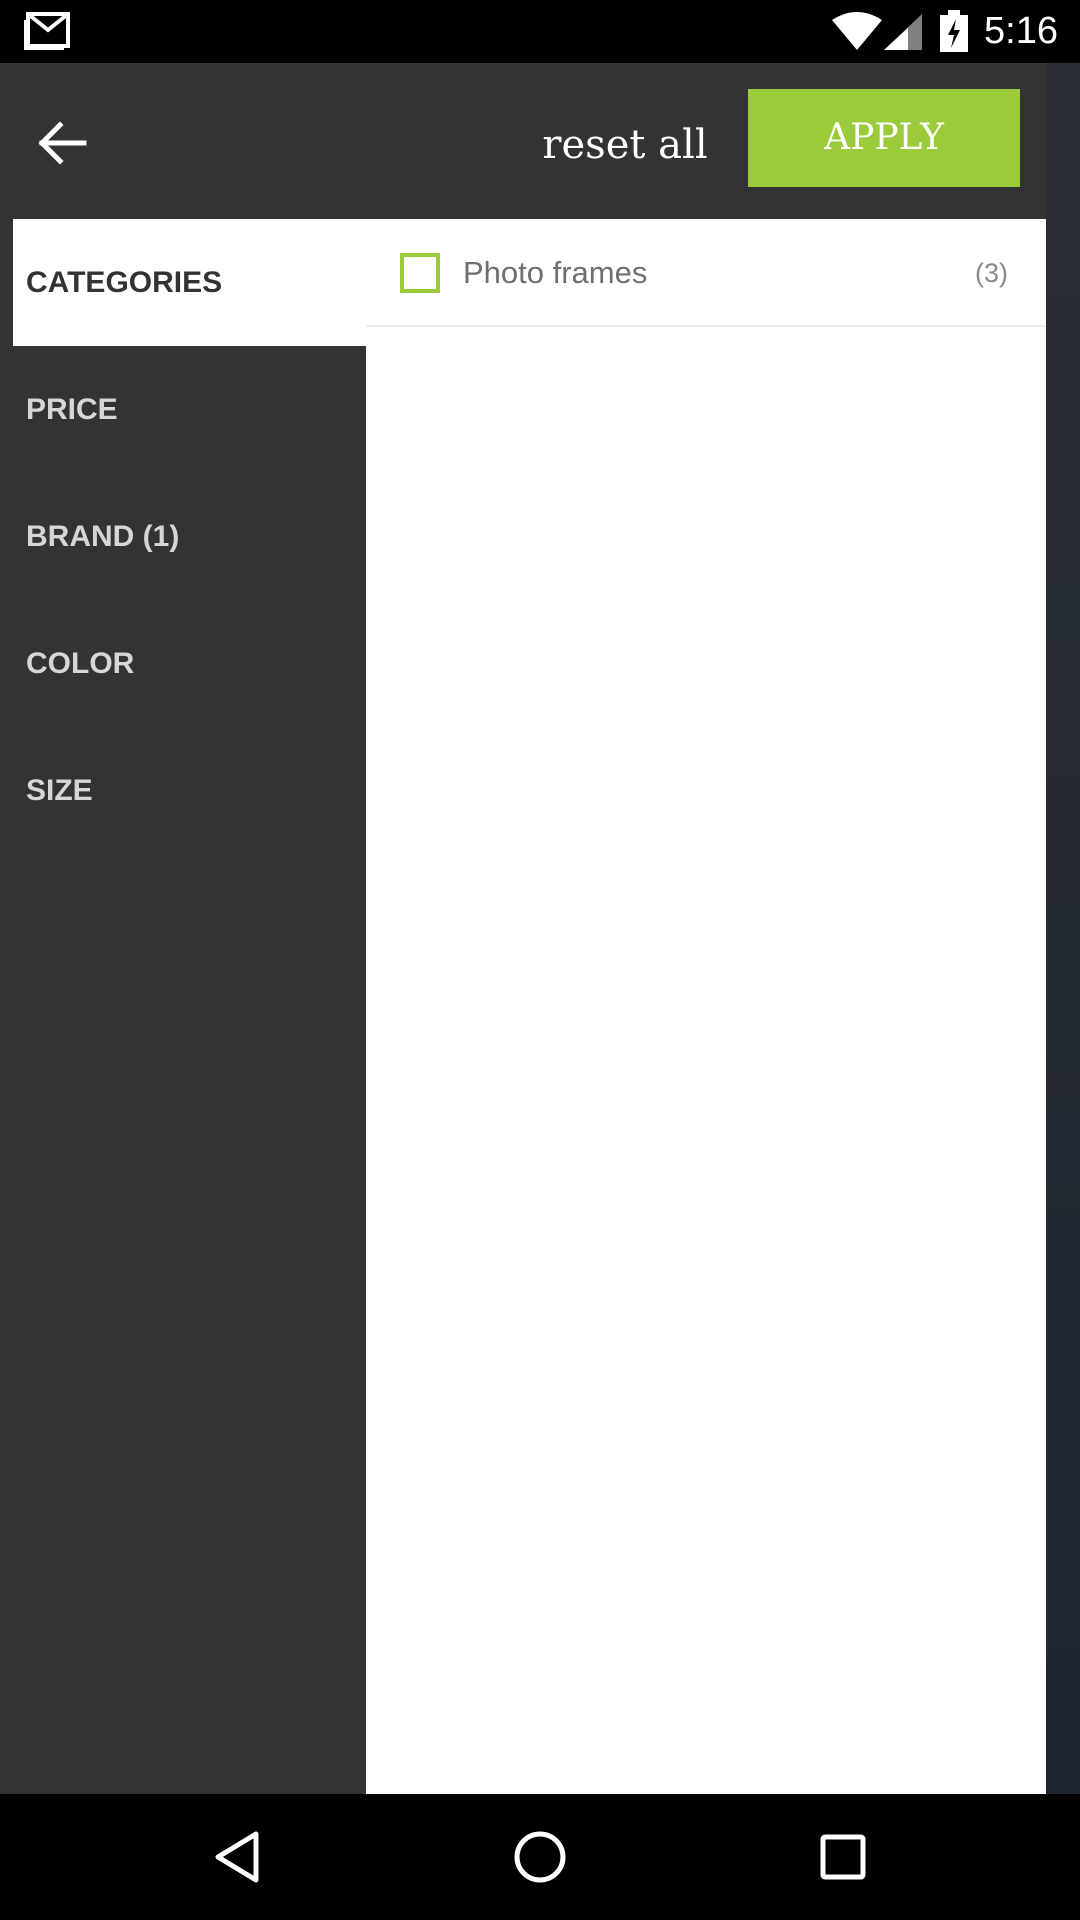 The height and width of the screenshot is (1920, 1080). What do you see at coordinates (183, 409) in the screenshot?
I see `sidebar-item-price: PRICE` at bounding box center [183, 409].